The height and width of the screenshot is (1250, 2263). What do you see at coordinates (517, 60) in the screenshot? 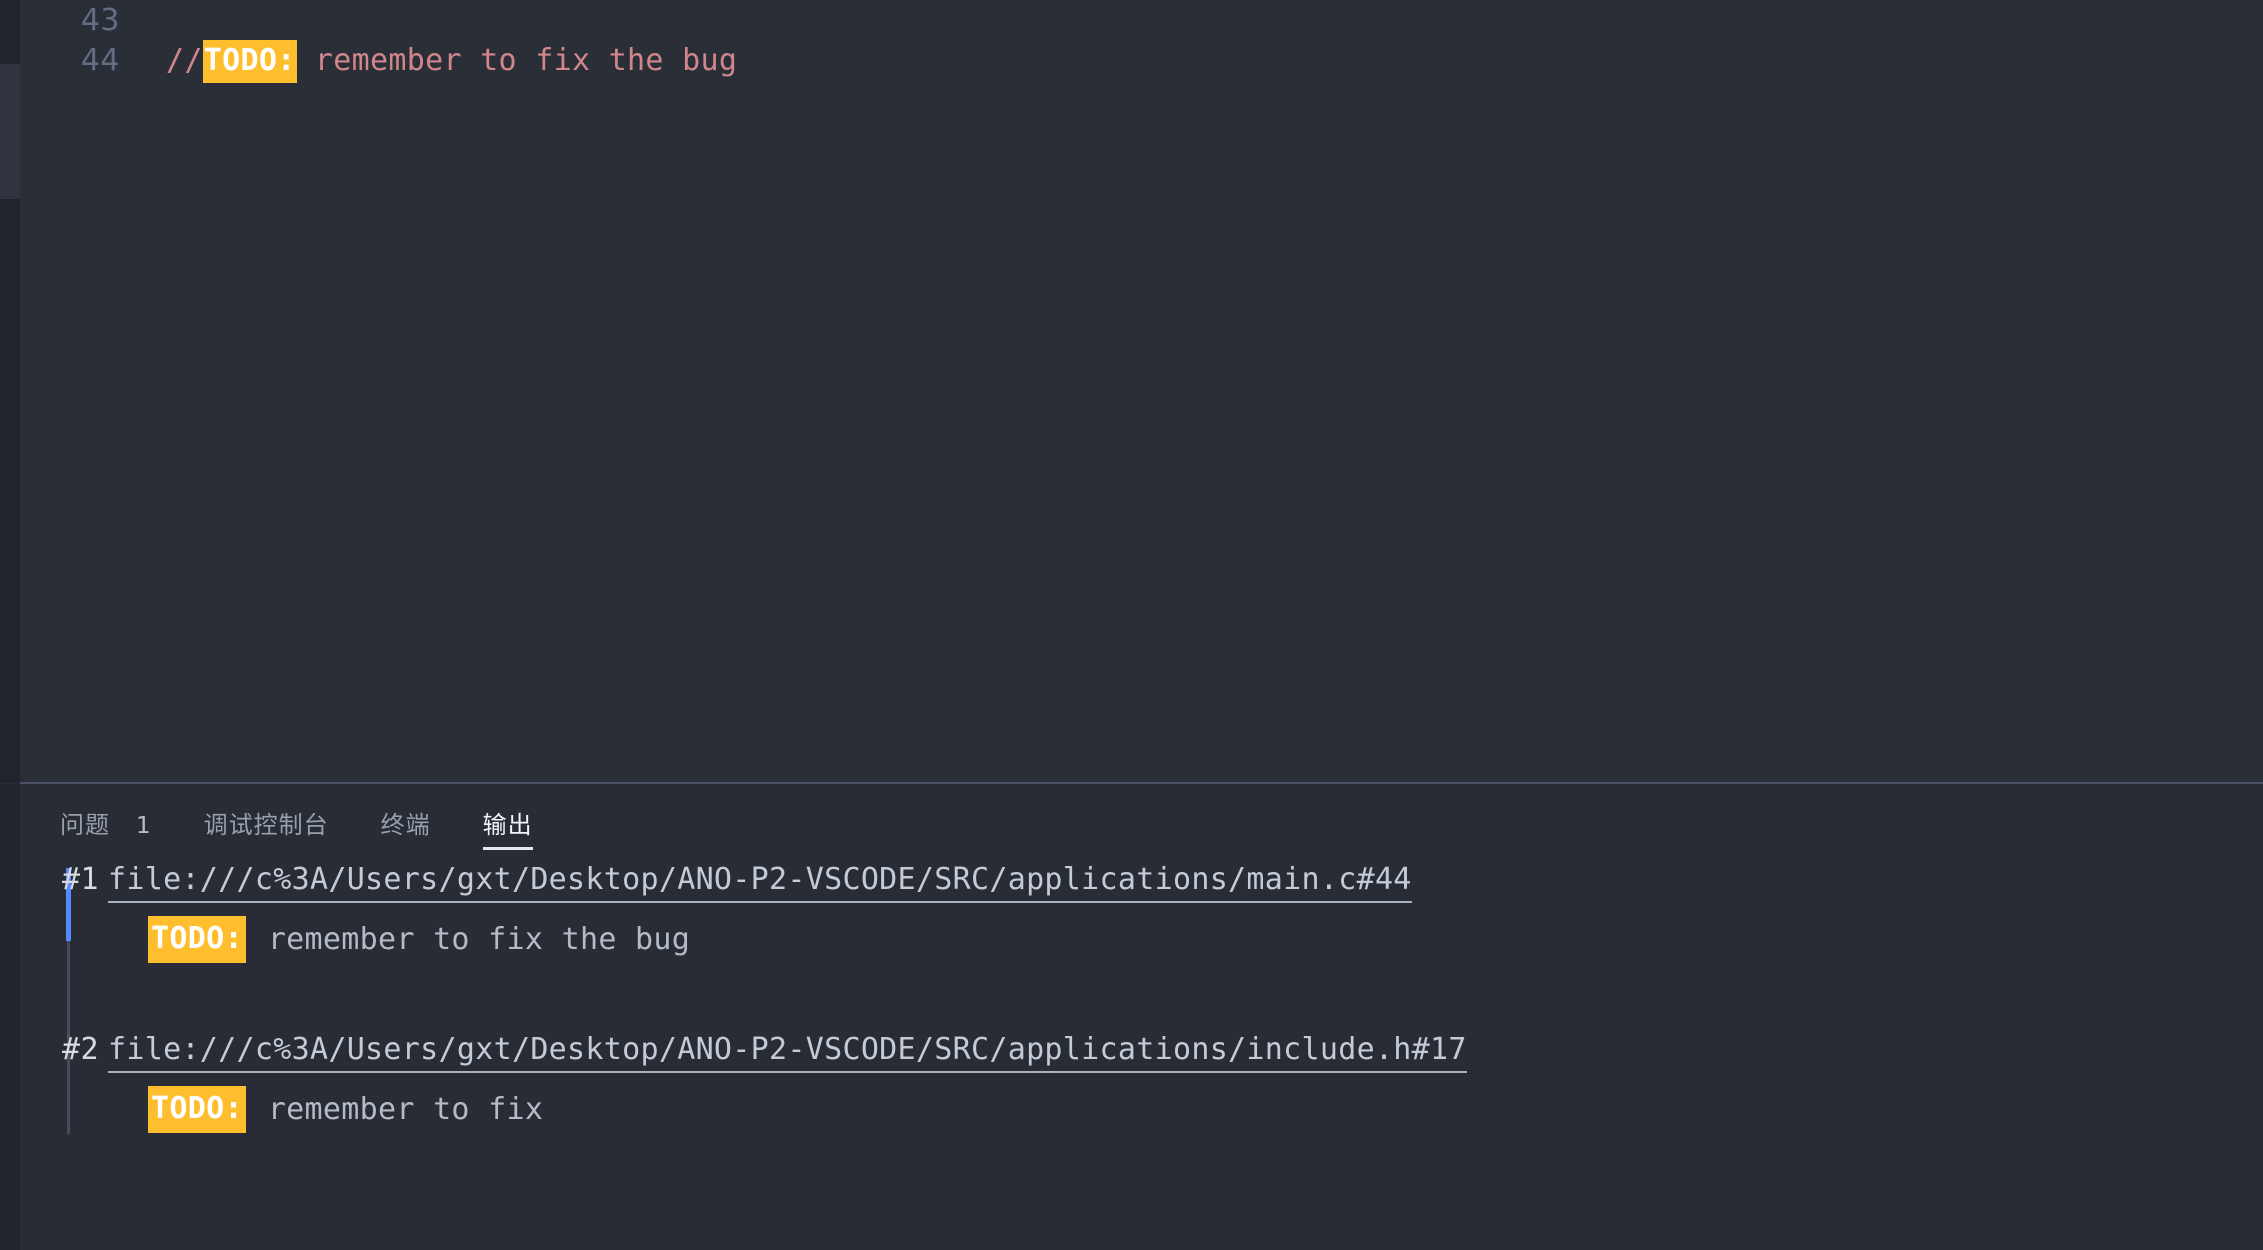
I see `comment-text: remember to fix the bug` at bounding box center [517, 60].